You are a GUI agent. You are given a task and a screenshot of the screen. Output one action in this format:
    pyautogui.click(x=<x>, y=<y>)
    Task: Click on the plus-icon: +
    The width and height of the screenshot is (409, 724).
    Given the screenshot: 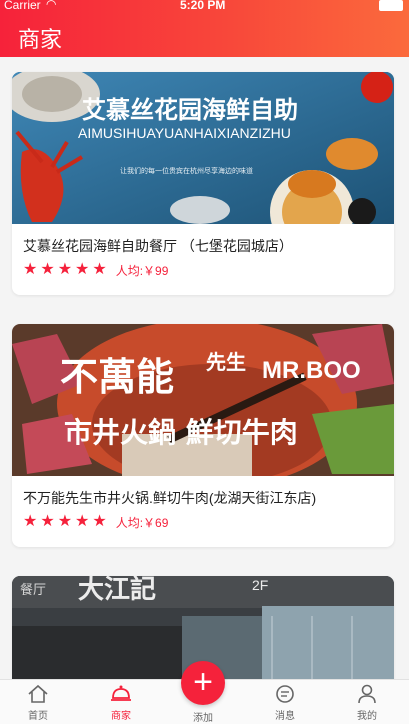 What is the action you would take?
    pyautogui.click(x=203, y=682)
    